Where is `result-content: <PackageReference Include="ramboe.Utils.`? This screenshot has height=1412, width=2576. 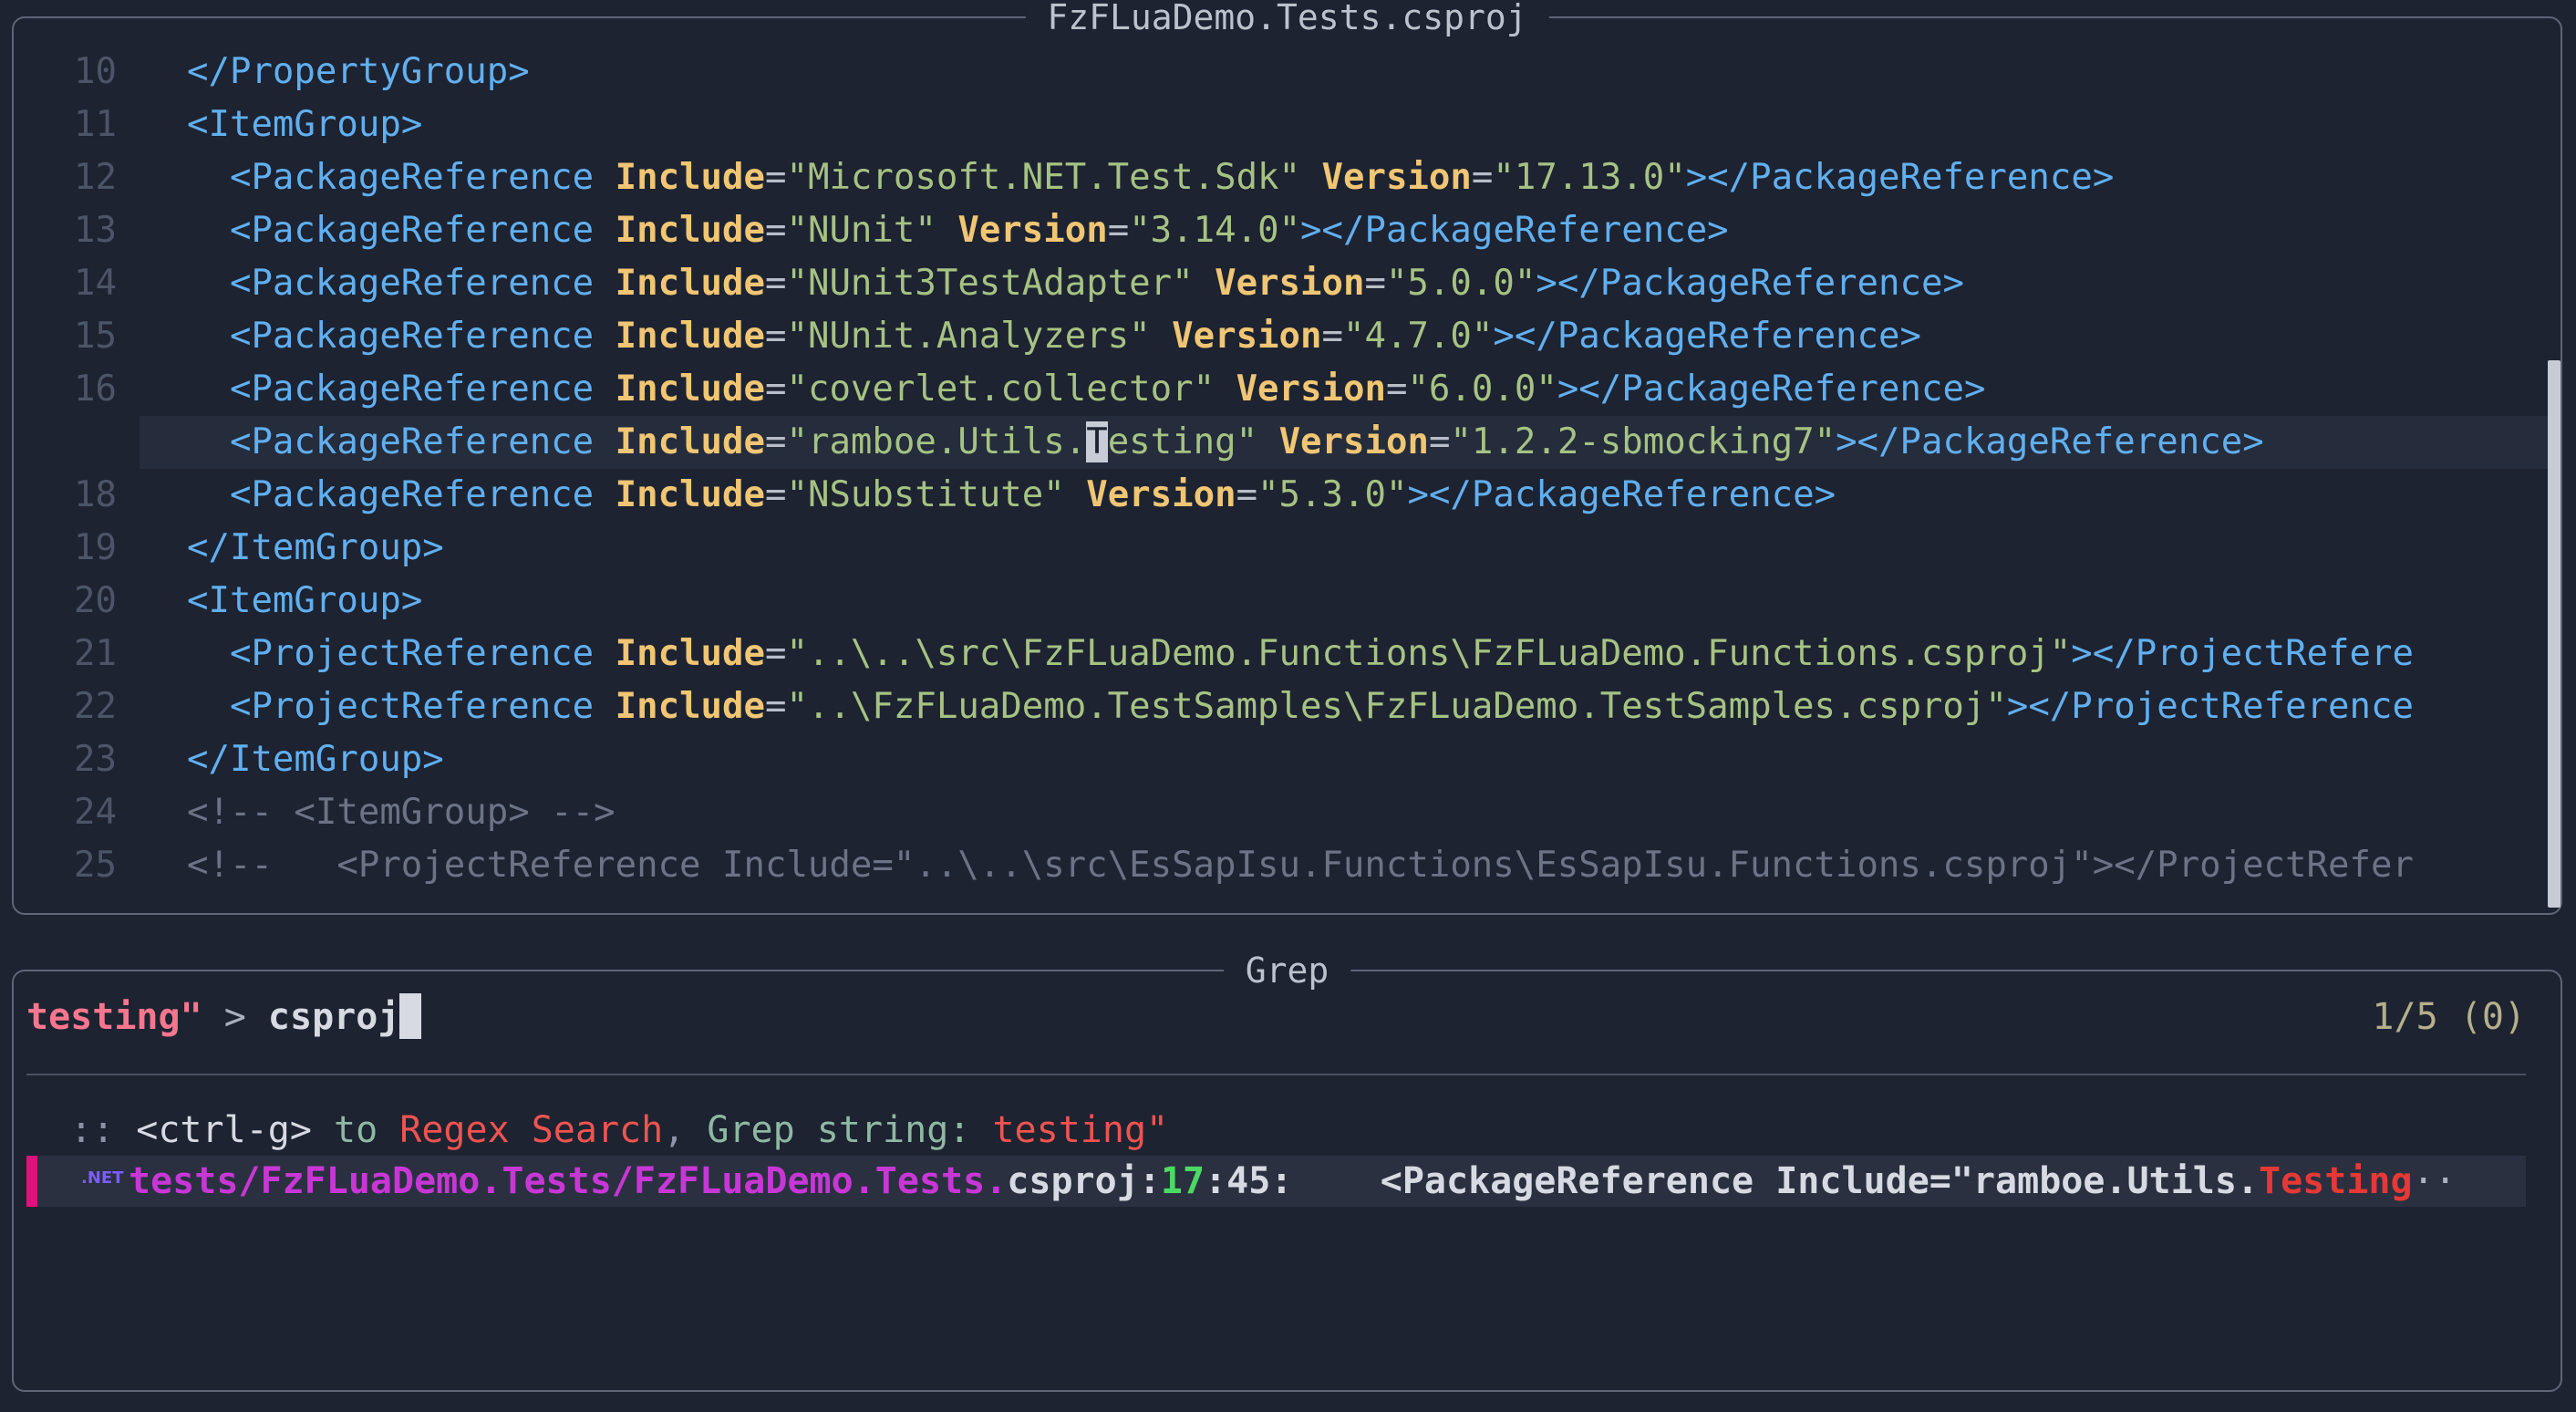
result-content: <PackageReference Include="ramboe.Utils. is located at coordinates (1776, 1181).